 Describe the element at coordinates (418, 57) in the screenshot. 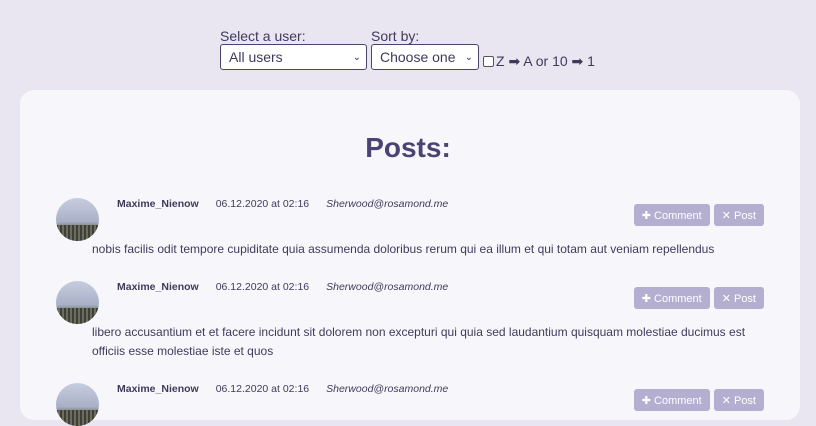

I see `sort-select-value: Choose one` at that location.